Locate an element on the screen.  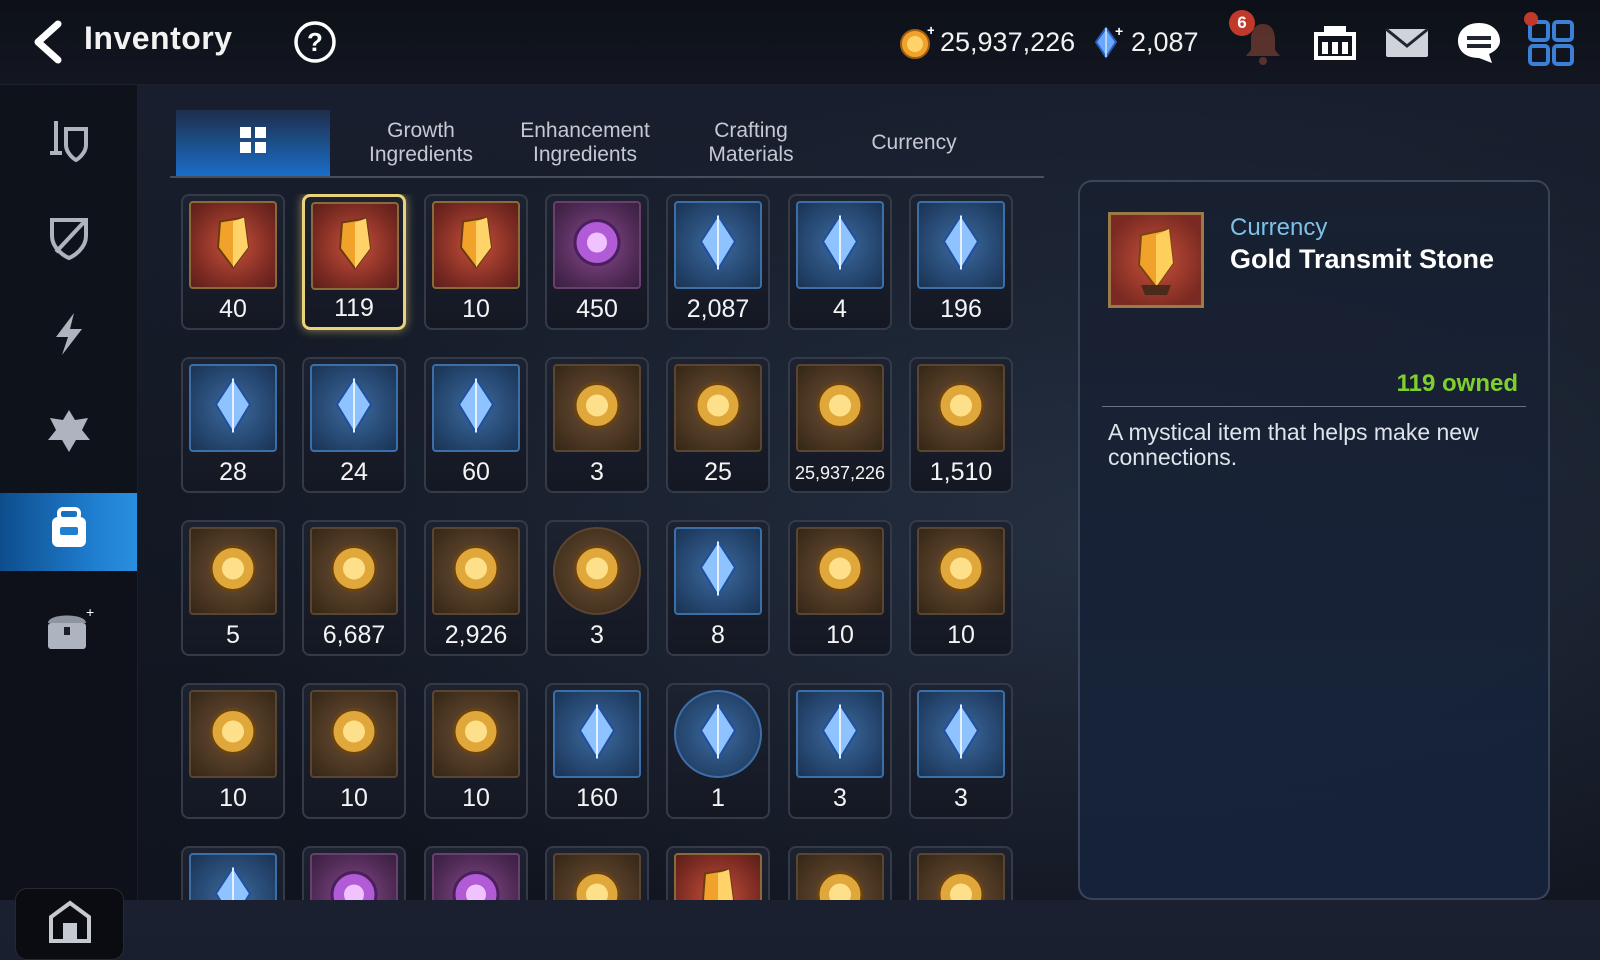
certificate-card-icon is located at coordinates (233, 408).